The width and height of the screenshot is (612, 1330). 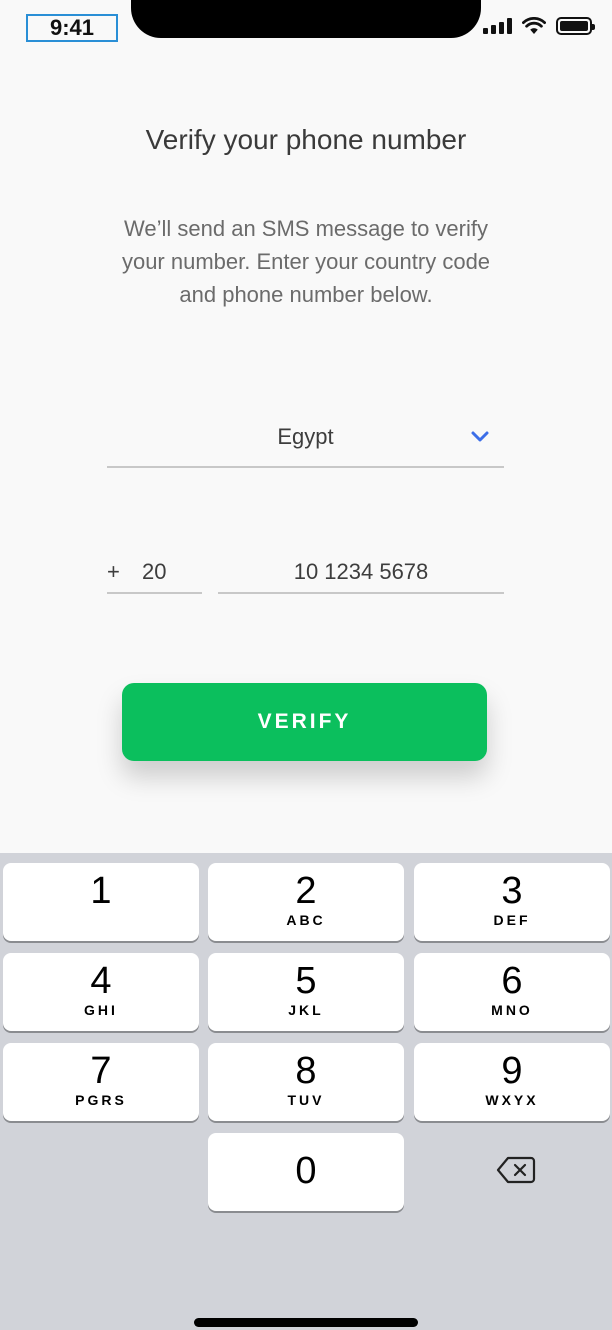 I want to click on key-6: 6 MNO, so click(x=512, y=992).